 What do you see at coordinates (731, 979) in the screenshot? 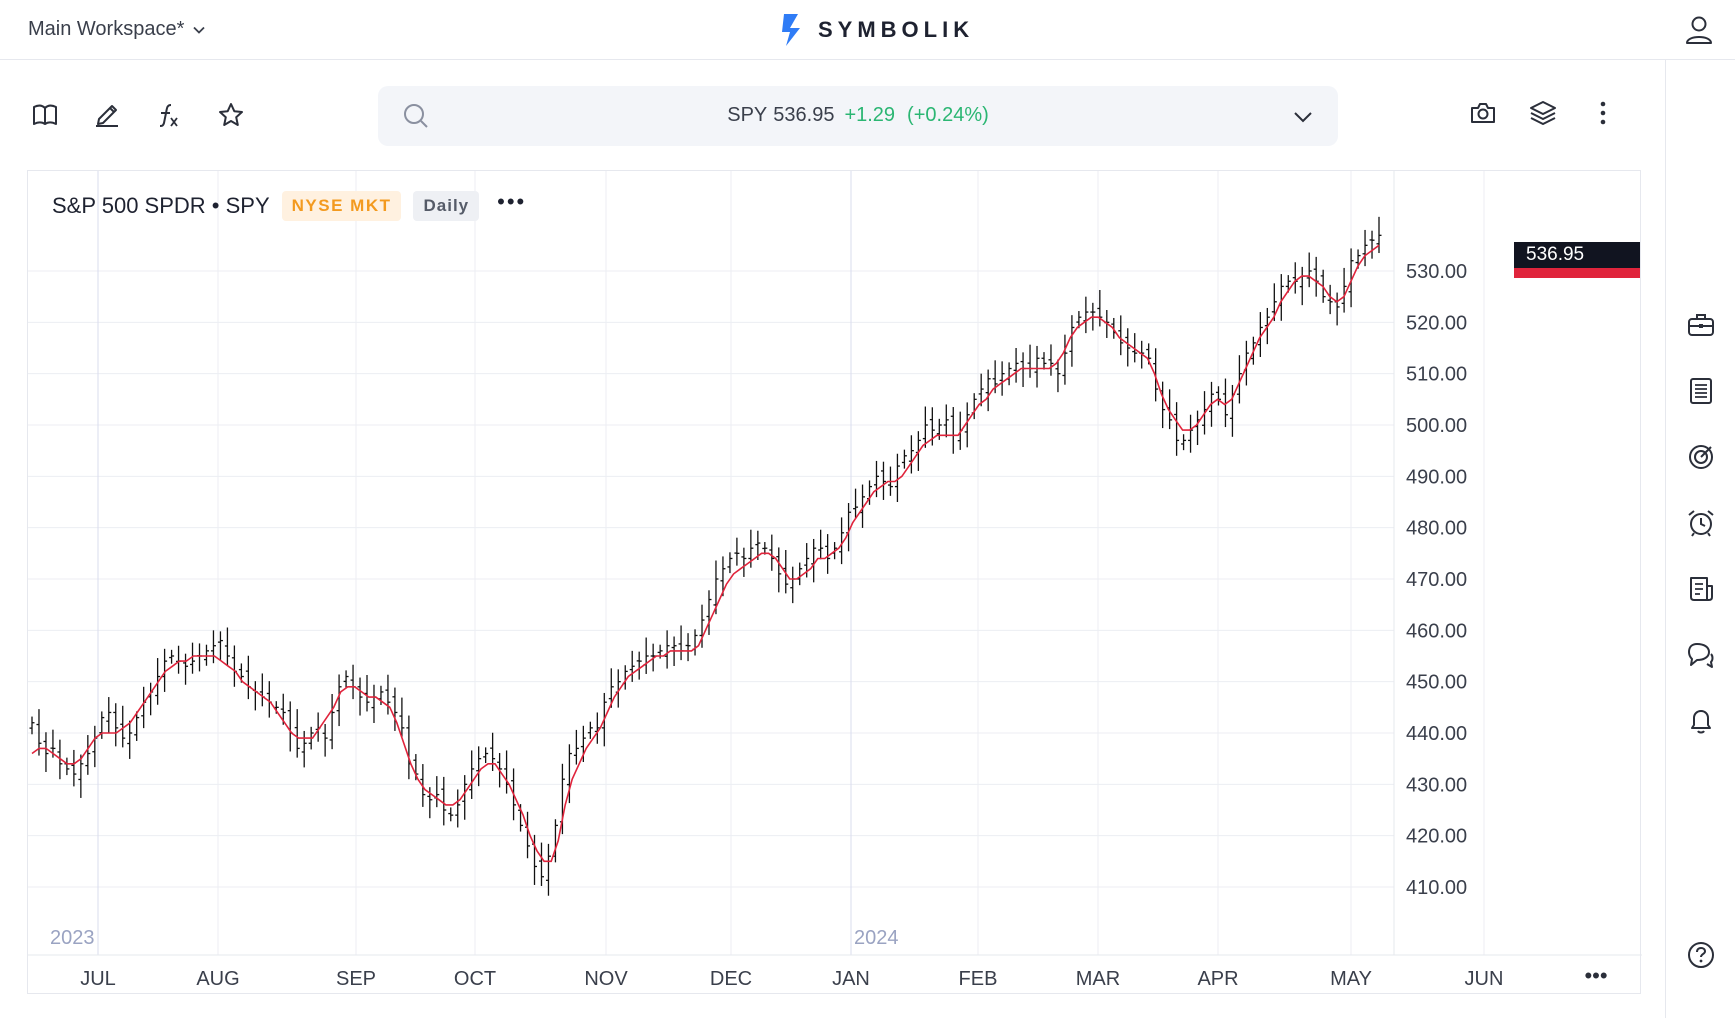
I see `month-tick-label: DEC` at bounding box center [731, 979].